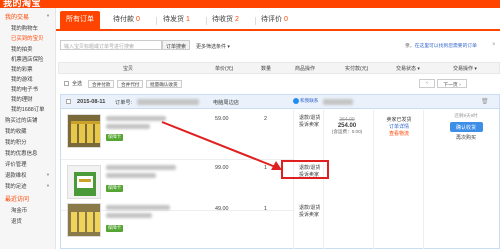  What do you see at coordinates (221, 145) in the screenshot?
I see `annotation-arrow` at bounding box center [221, 145].